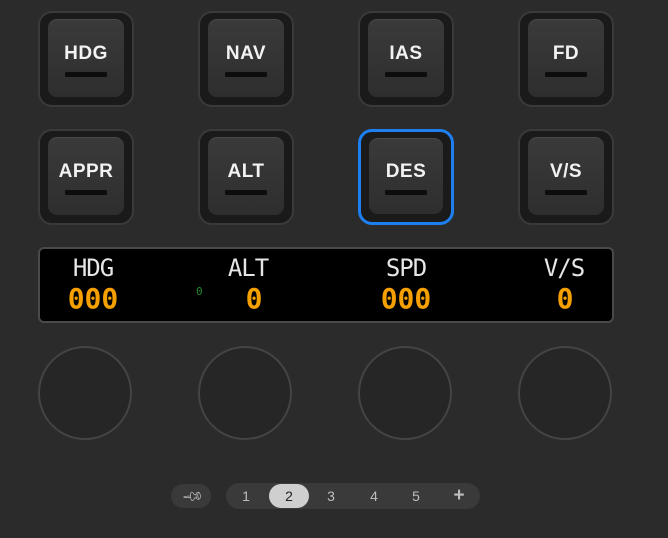 The width and height of the screenshot is (668, 538). Describe the element at coordinates (86, 53) in the screenshot. I see `key-label: HDG` at that location.